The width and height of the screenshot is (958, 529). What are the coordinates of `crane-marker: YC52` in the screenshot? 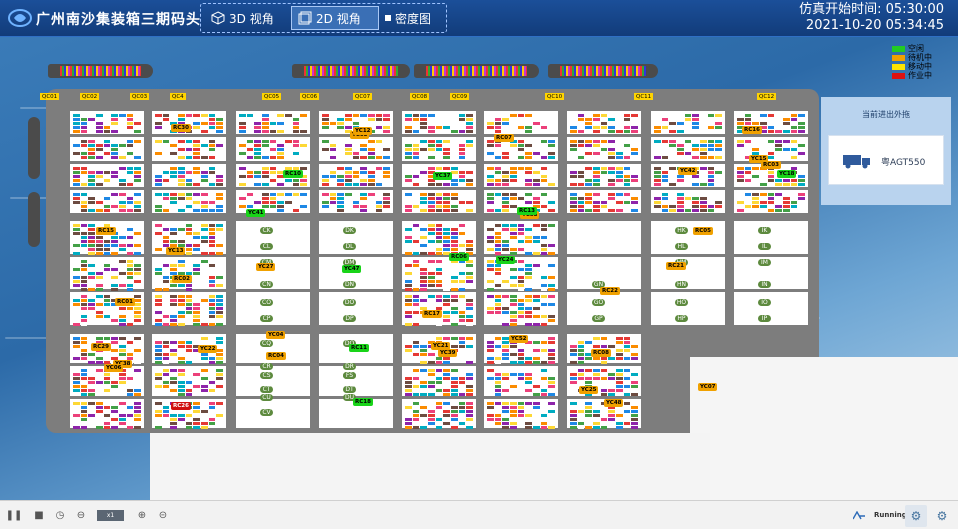 It's located at (519, 339).